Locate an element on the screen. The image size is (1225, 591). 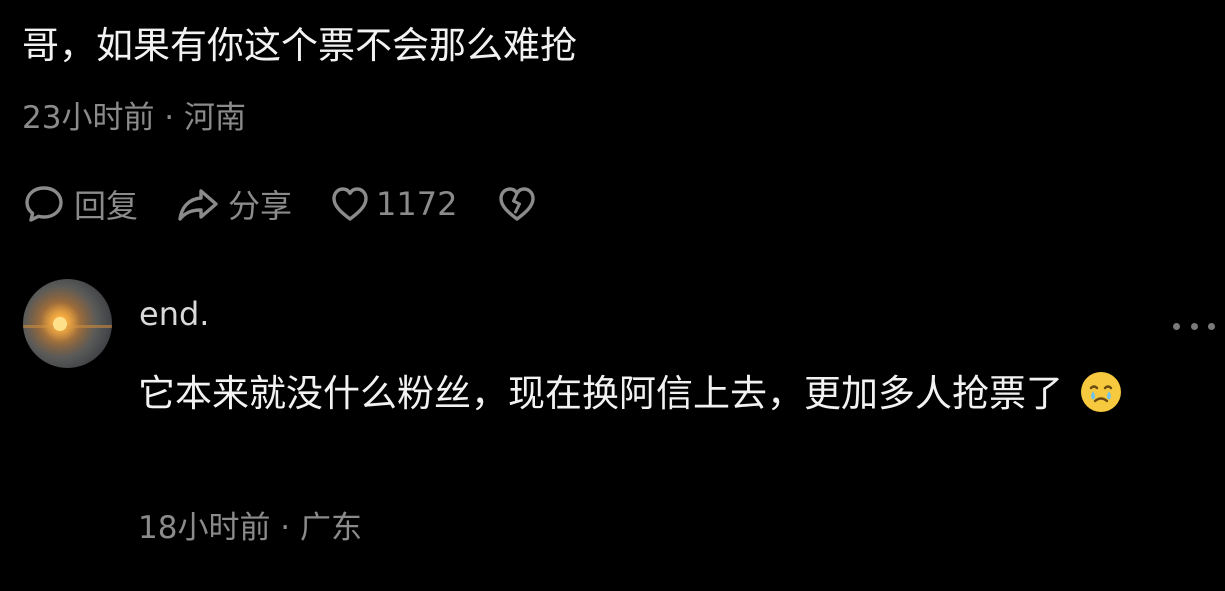
avatar-horizon is located at coordinates (67, 326).